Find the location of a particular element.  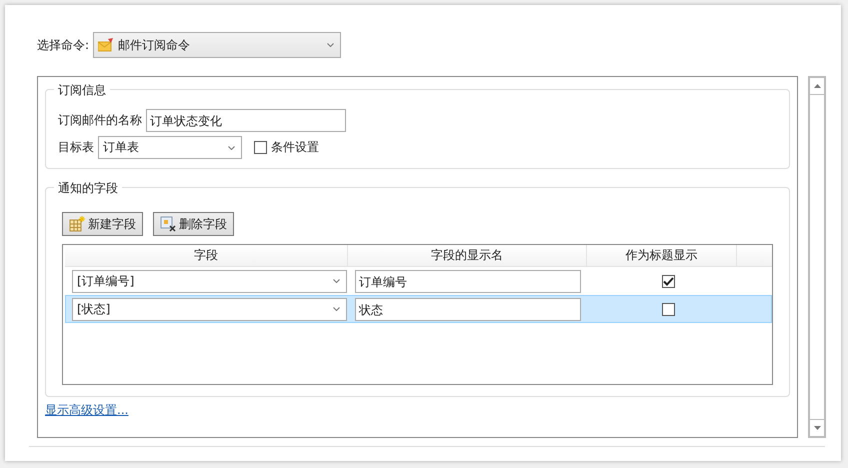

table-row: [订单编号] 订单编号 is located at coordinates (418, 281).